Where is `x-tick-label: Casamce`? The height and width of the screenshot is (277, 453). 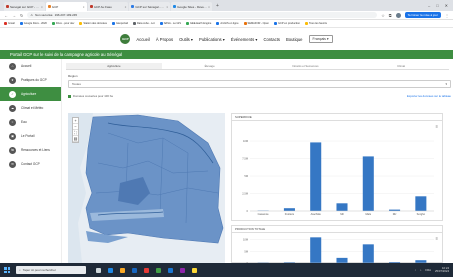
x-tick-label: Casamce is located at coordinates (264, 214).